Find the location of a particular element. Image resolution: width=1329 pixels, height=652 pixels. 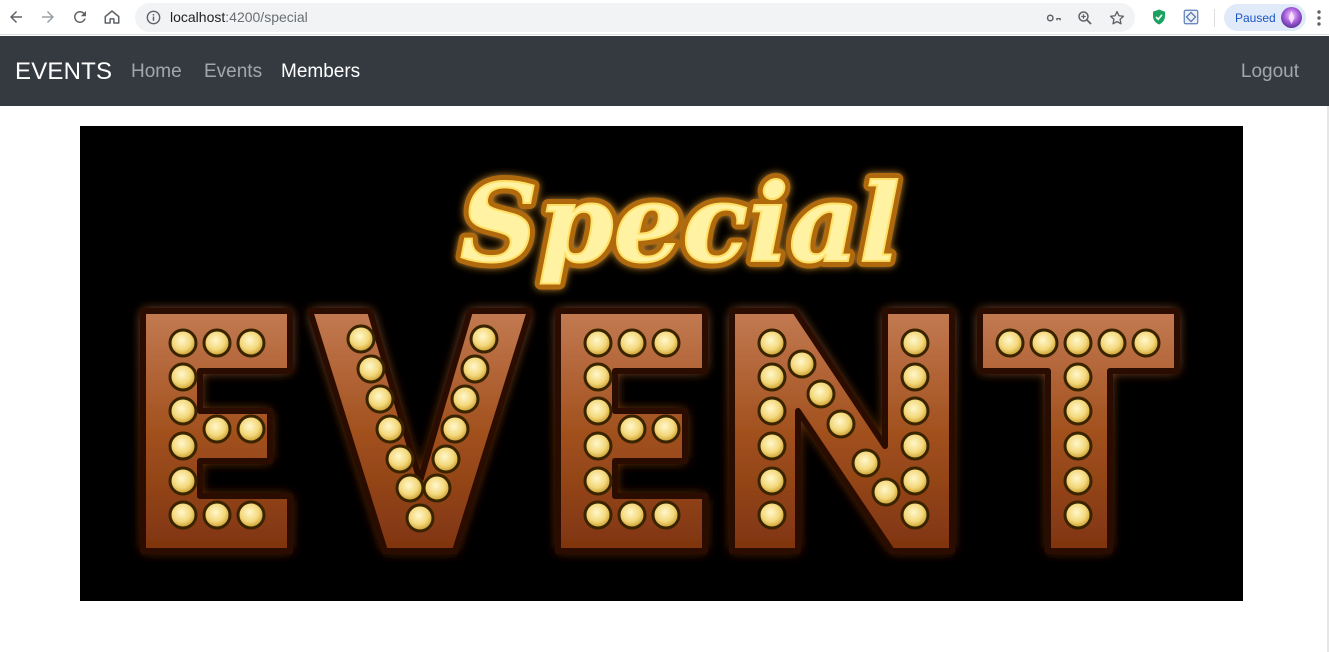

arrow-right-icon is located at coordinates (48, 17).